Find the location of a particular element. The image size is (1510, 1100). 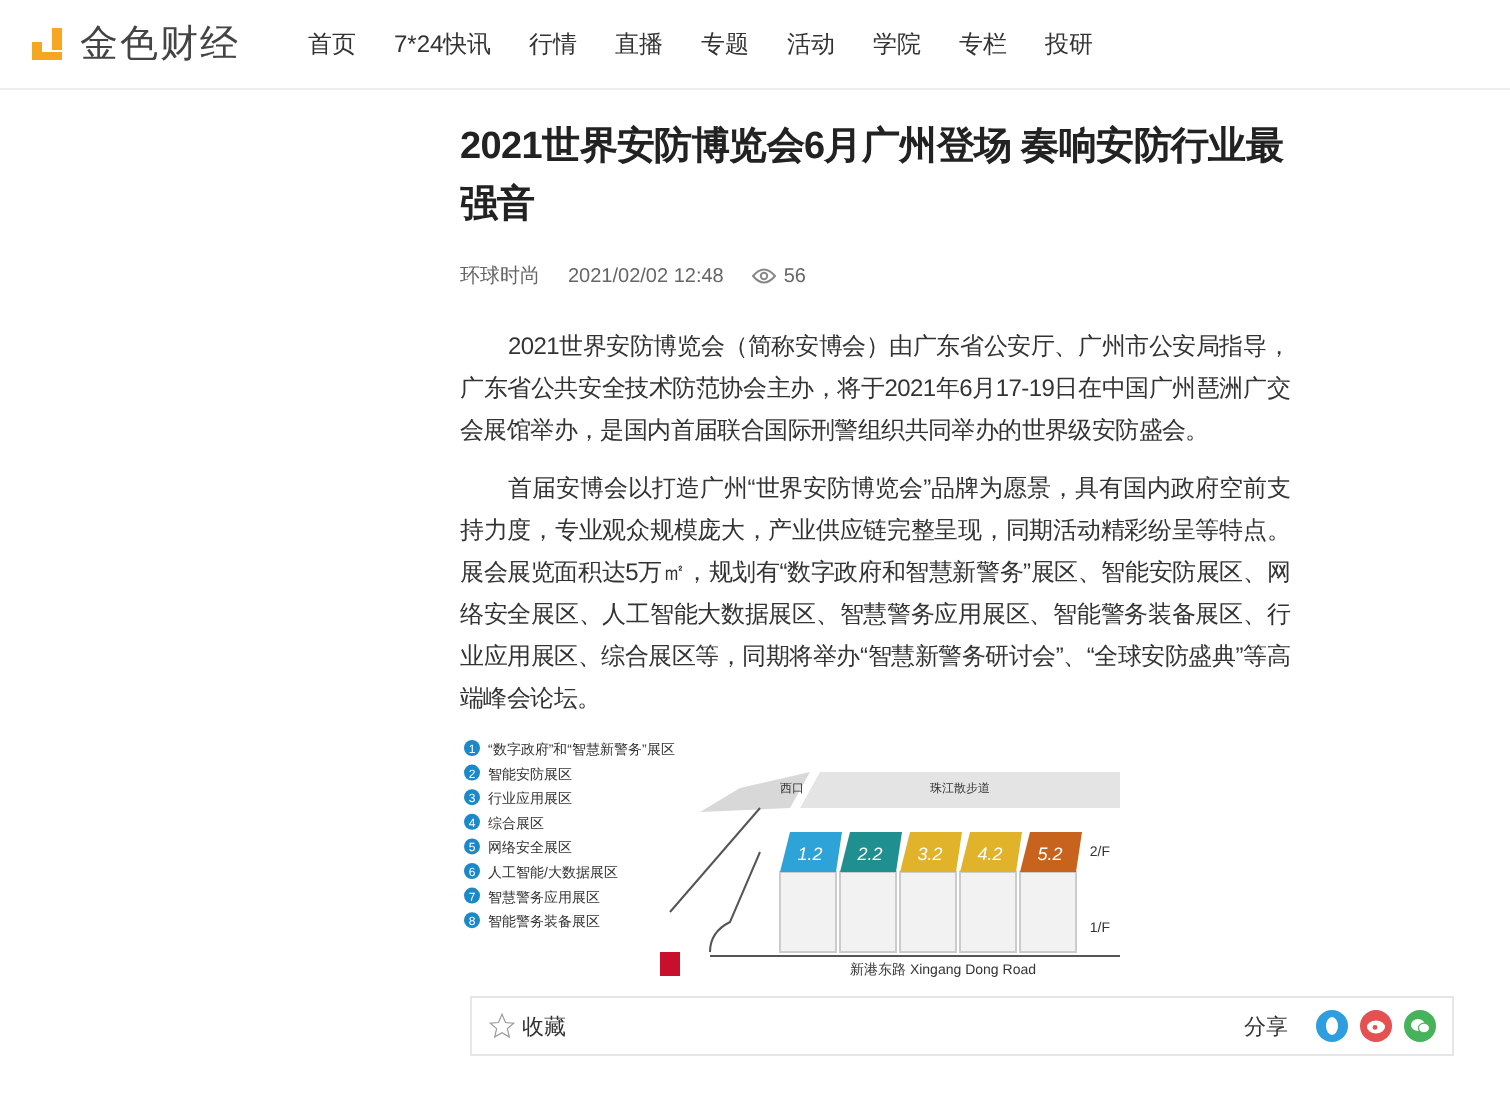

nav-link: 首页 is located at coordinates (332, 44).